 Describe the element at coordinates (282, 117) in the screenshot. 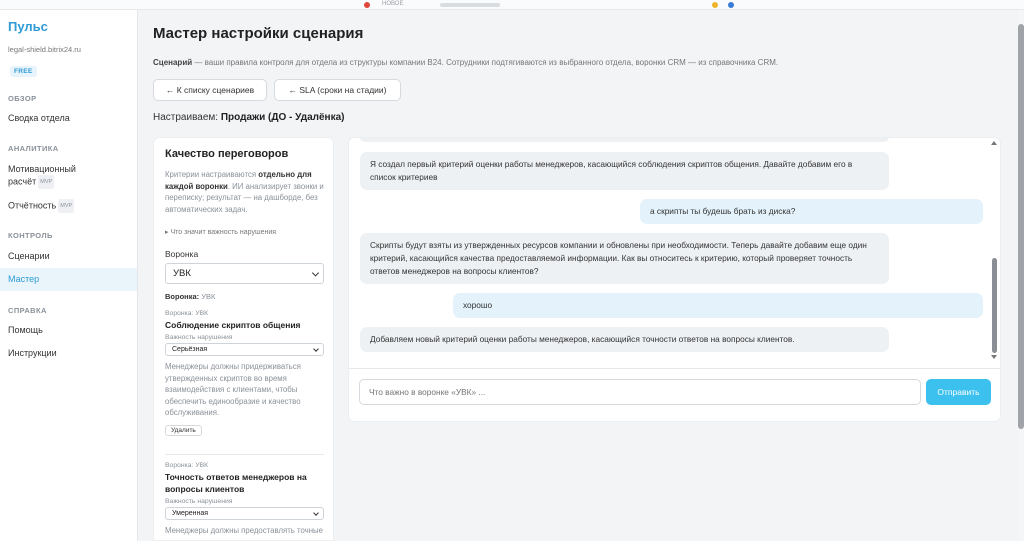

I see `tuning-value: Продажи (ДО - Удалёнка)` at that location.